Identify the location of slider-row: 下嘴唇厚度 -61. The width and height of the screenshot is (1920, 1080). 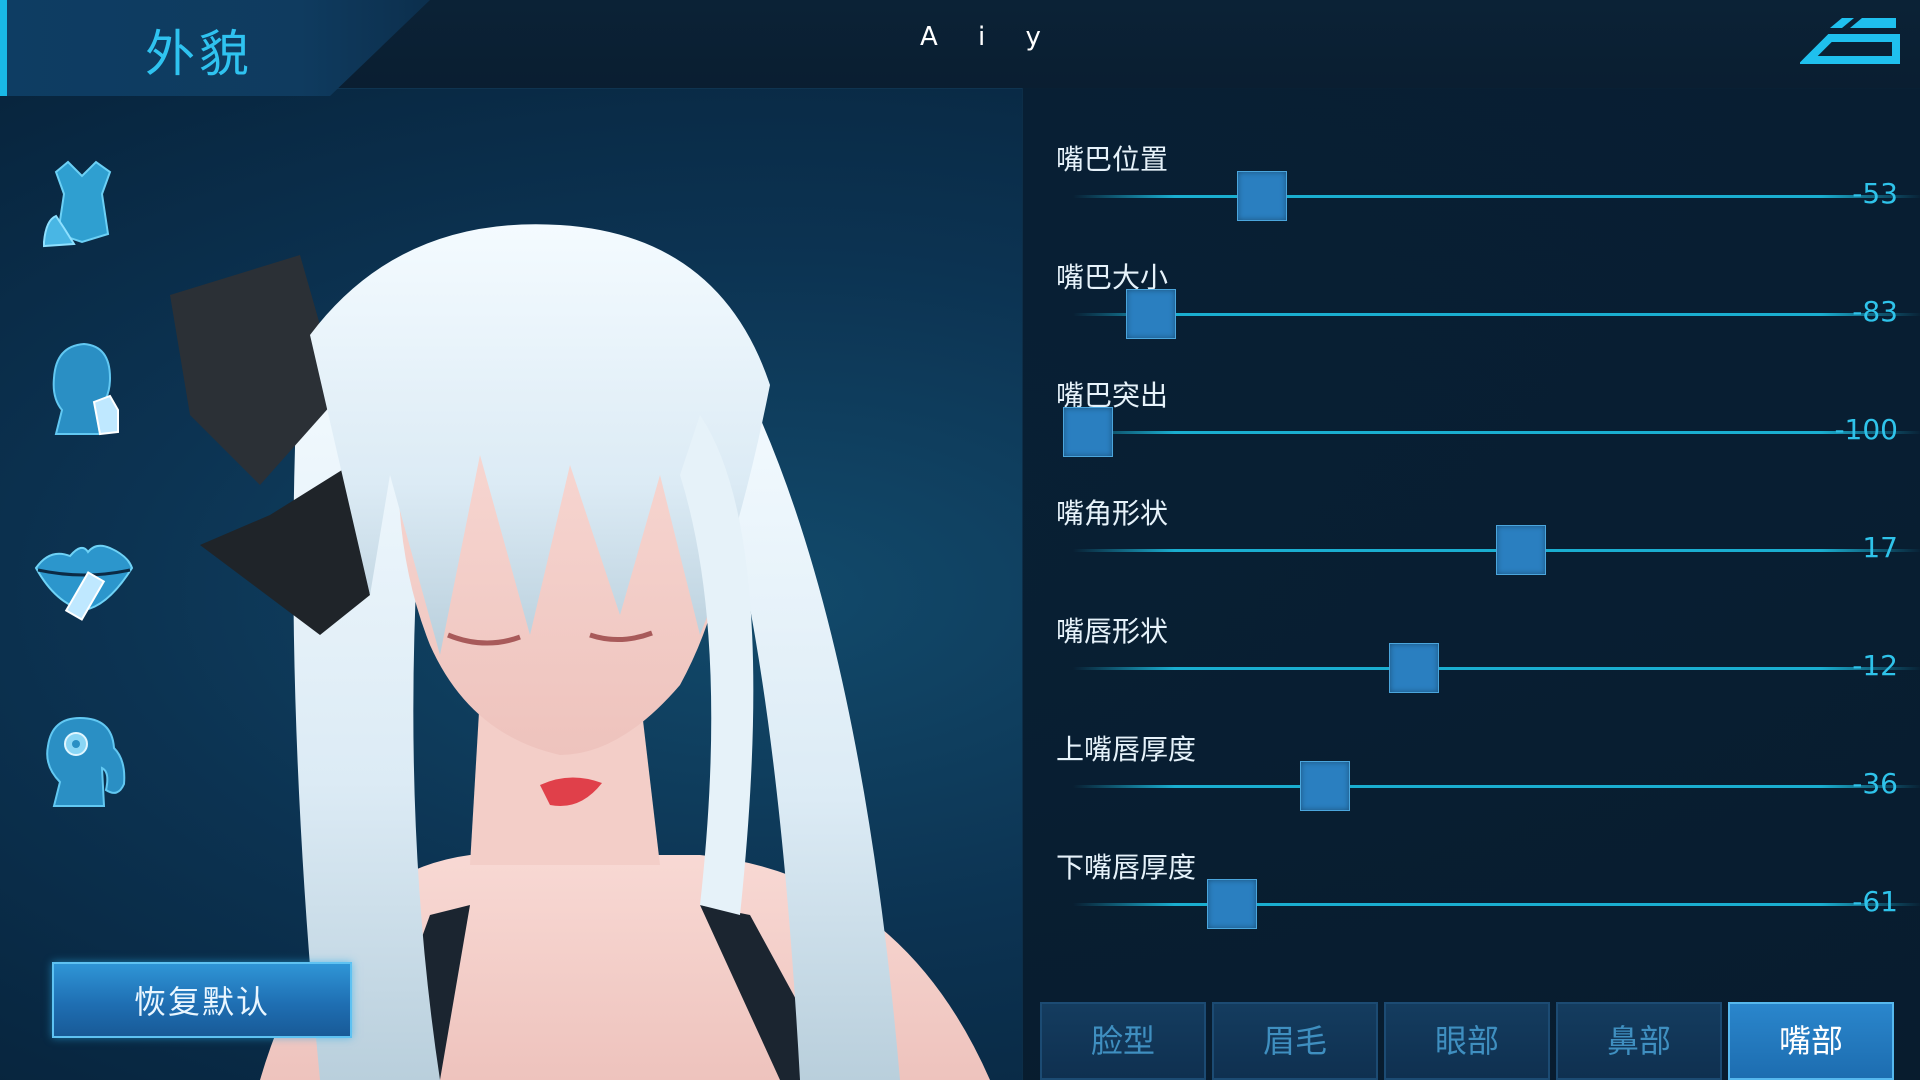
(1471, 901).